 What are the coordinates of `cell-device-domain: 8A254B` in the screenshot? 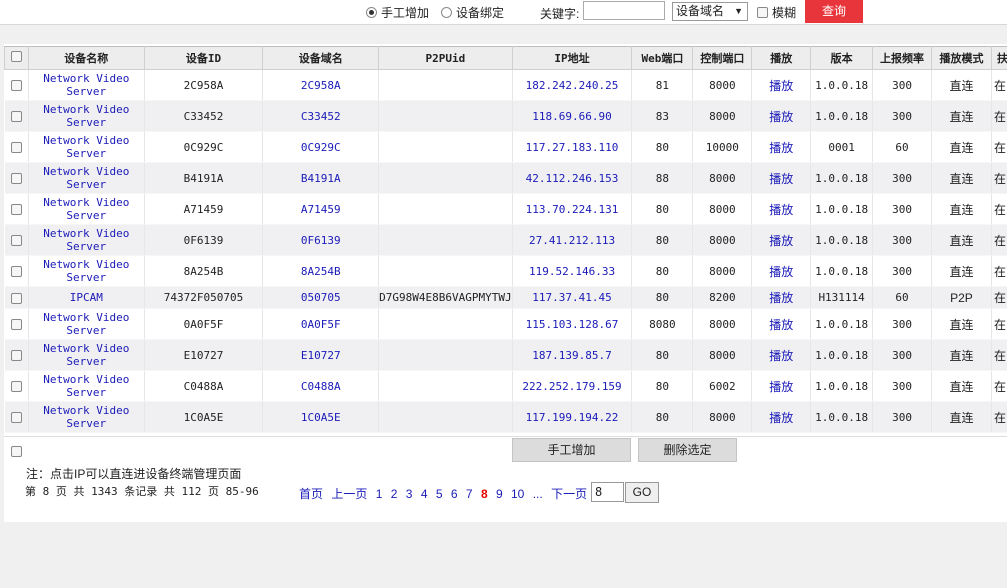 It's located at (321, 271).